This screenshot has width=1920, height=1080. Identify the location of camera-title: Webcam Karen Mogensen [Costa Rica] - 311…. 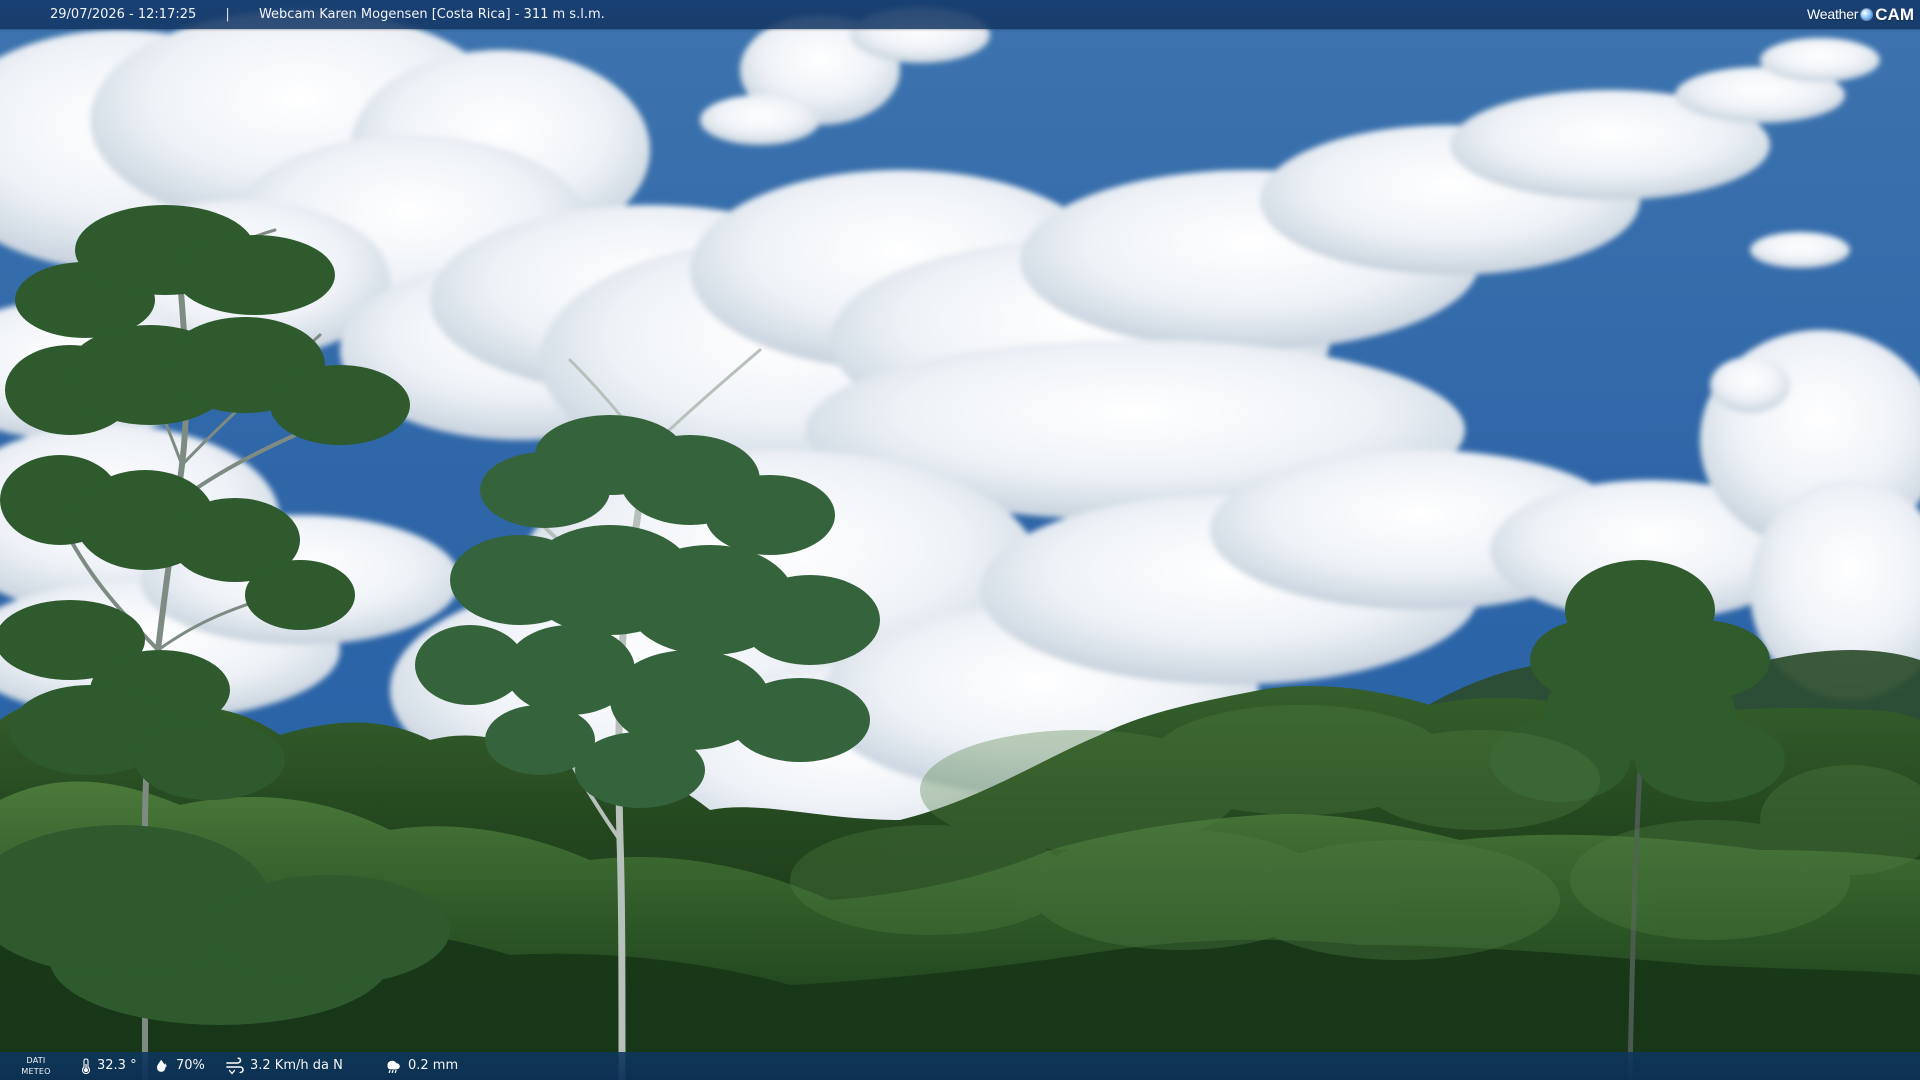
(431, 14).